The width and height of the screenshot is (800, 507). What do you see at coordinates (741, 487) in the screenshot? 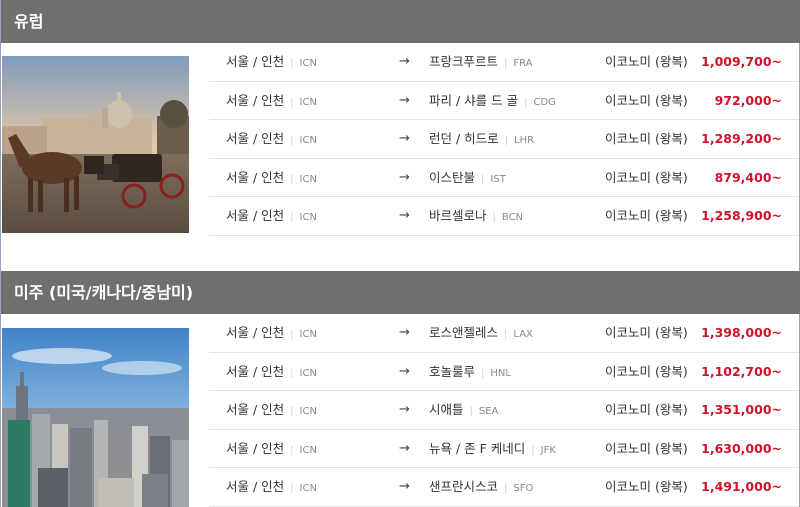
I see `fare-price: 1,491,000~` at bounding box center [741, 487].